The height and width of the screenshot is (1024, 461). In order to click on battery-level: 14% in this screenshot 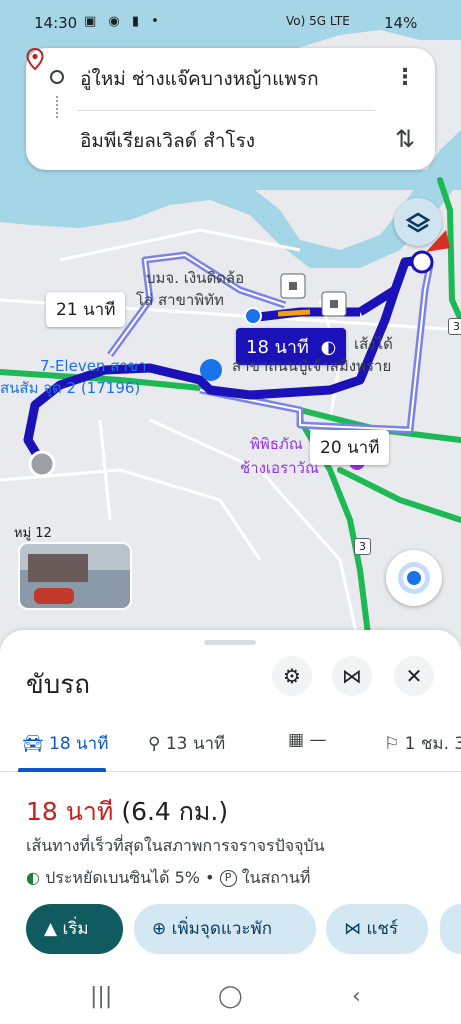, I will do `click(401, 23)`.